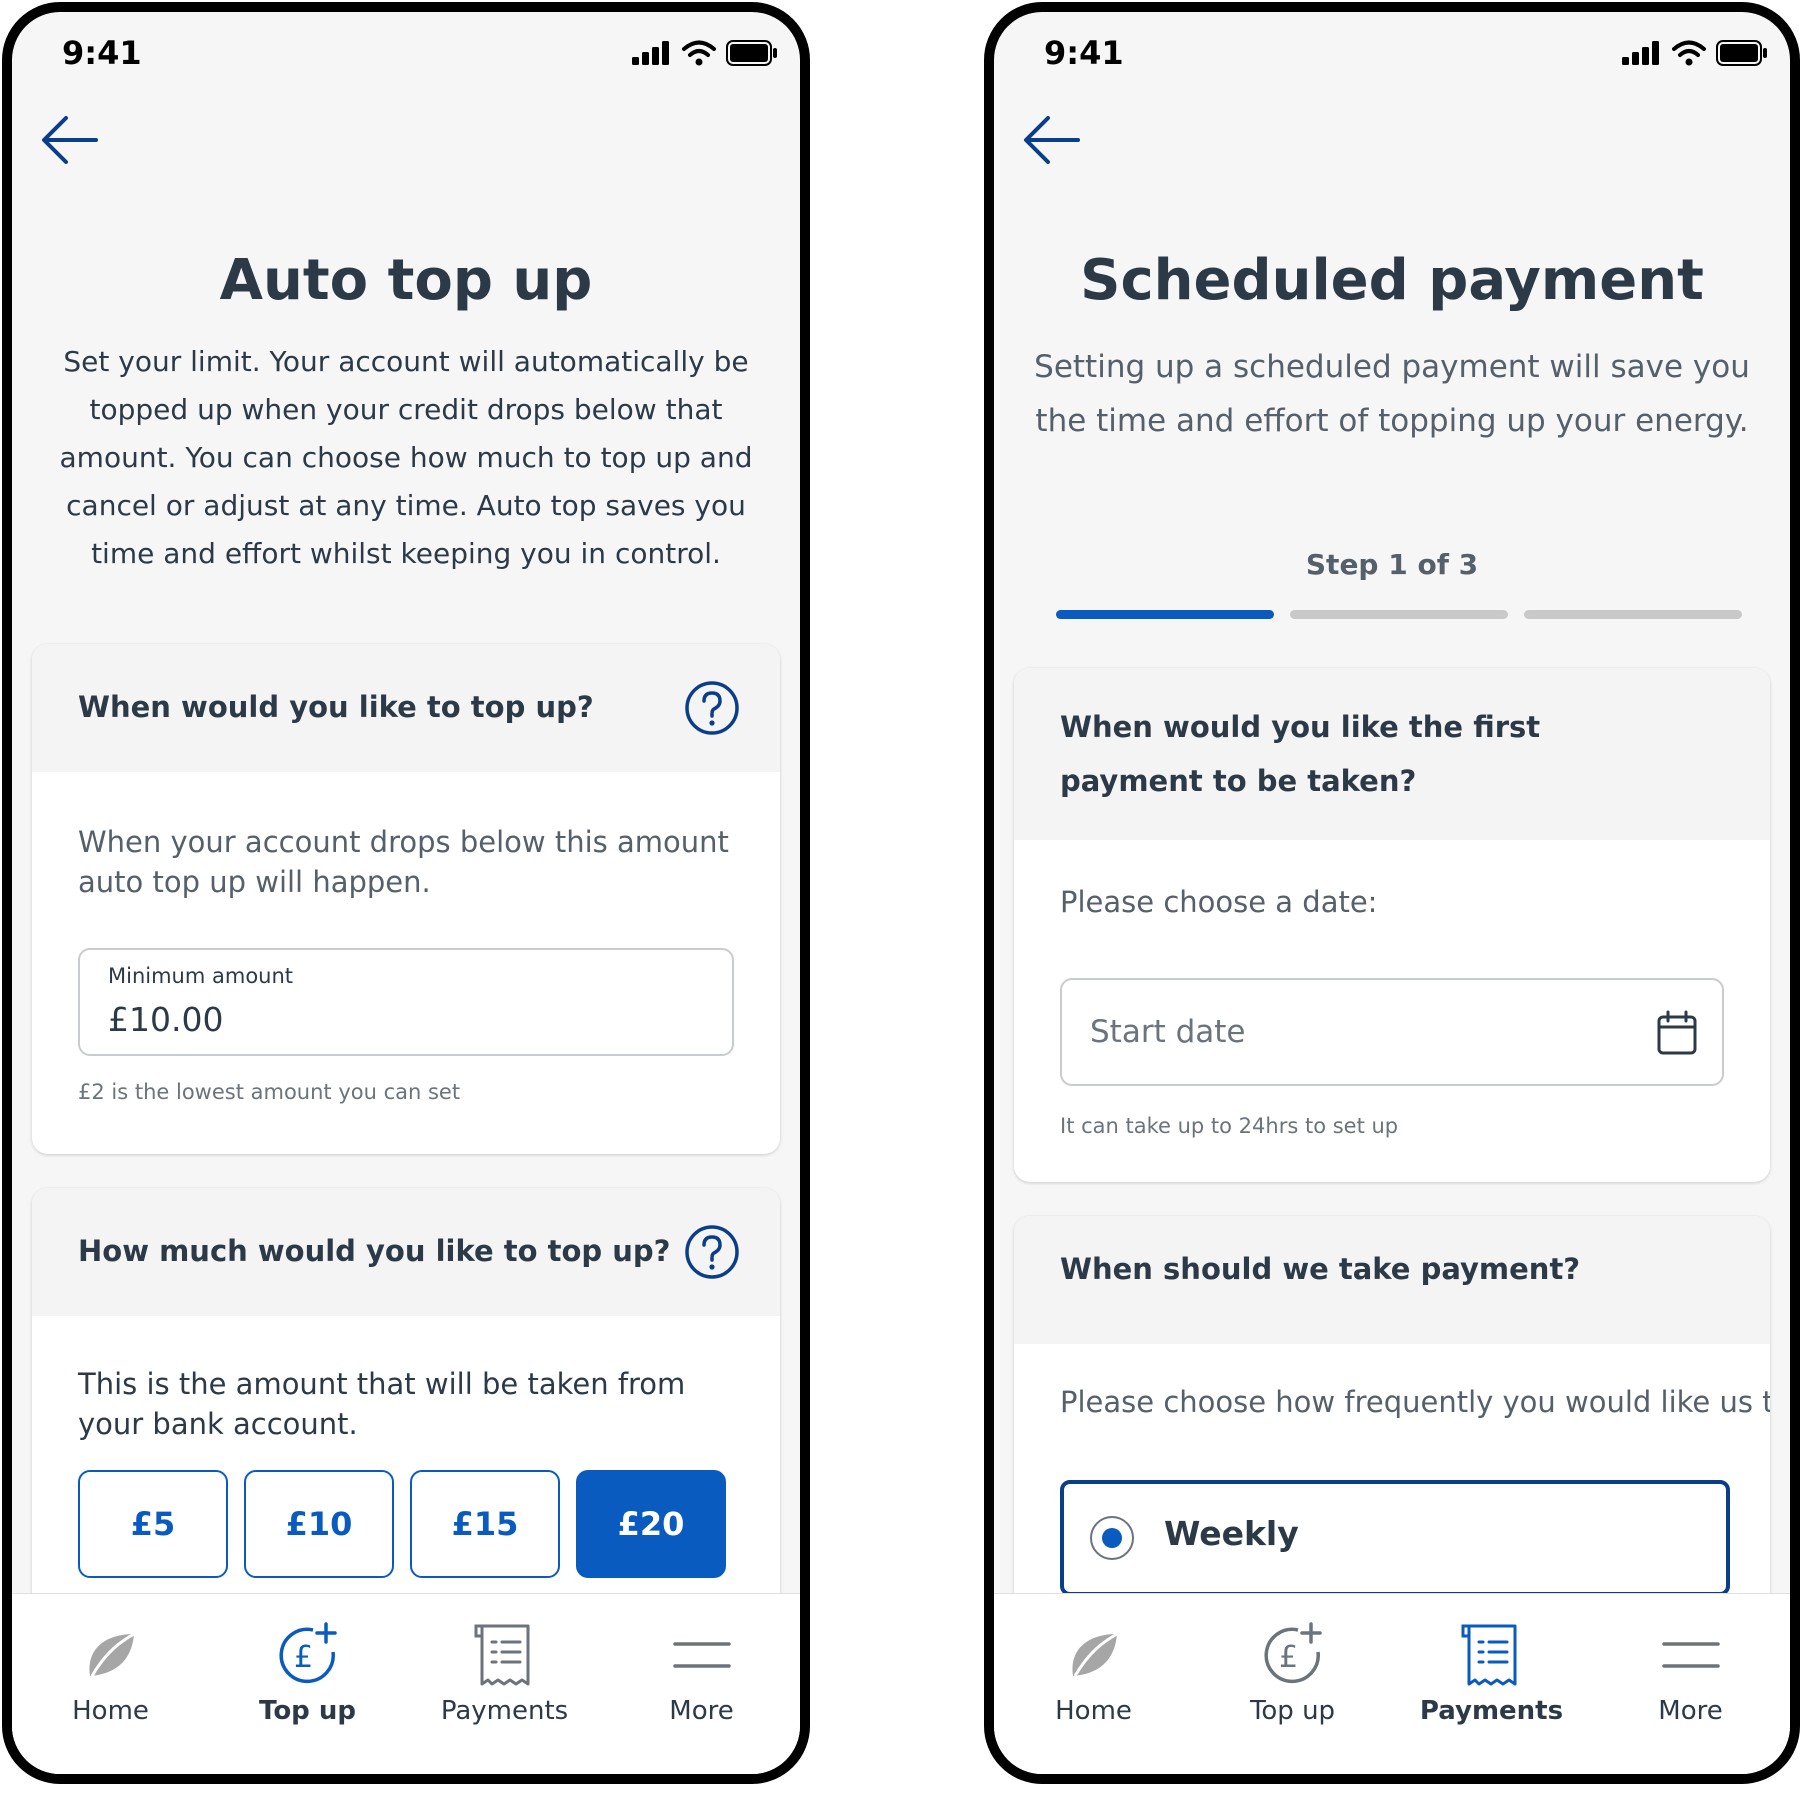 This screenshot has height=1794, width=1810. I want to click on input-hint: £2 is the lowest amount you can set, so click(269, 1092).